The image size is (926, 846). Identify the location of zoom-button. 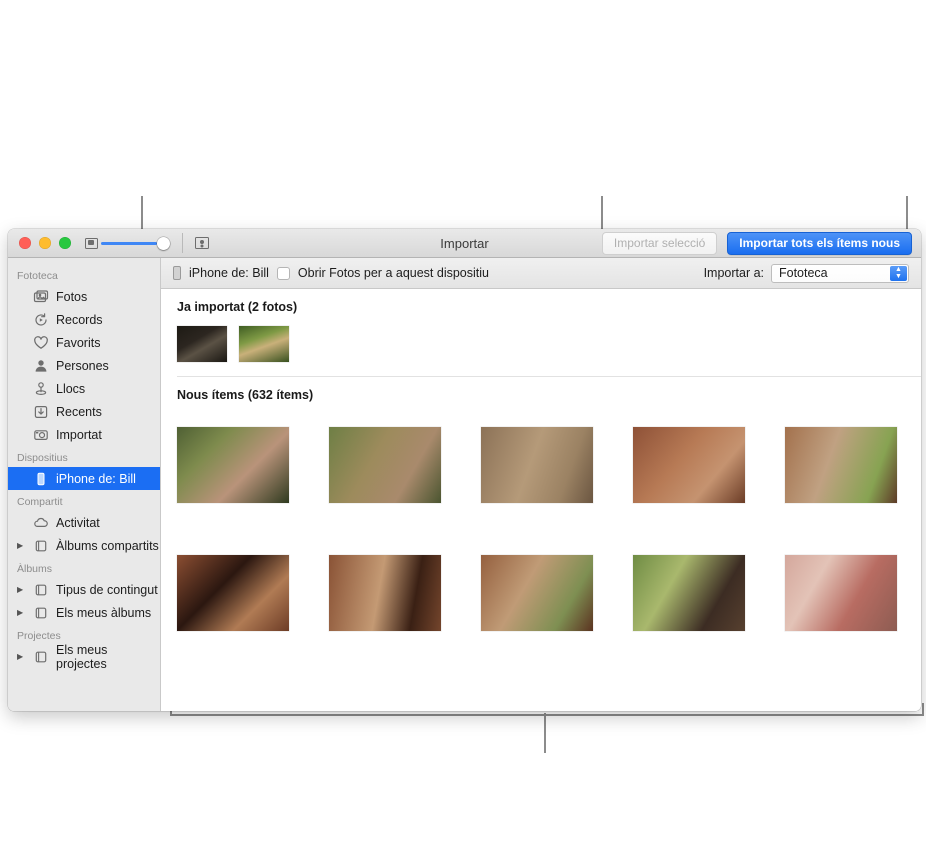
(65, 243).